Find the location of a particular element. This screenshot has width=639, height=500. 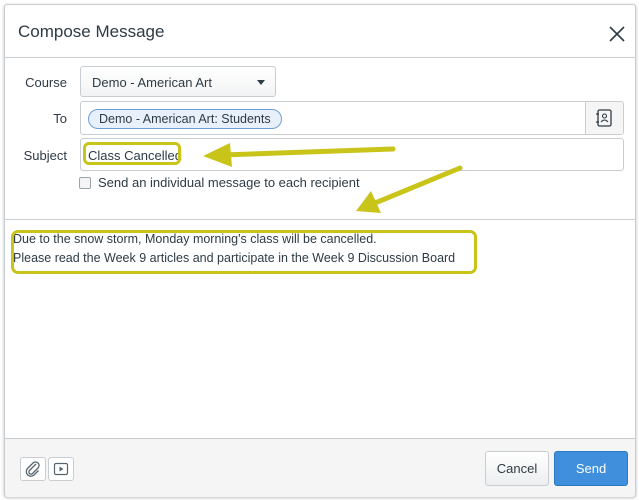

close-icon is located at coordinates (617, 34).